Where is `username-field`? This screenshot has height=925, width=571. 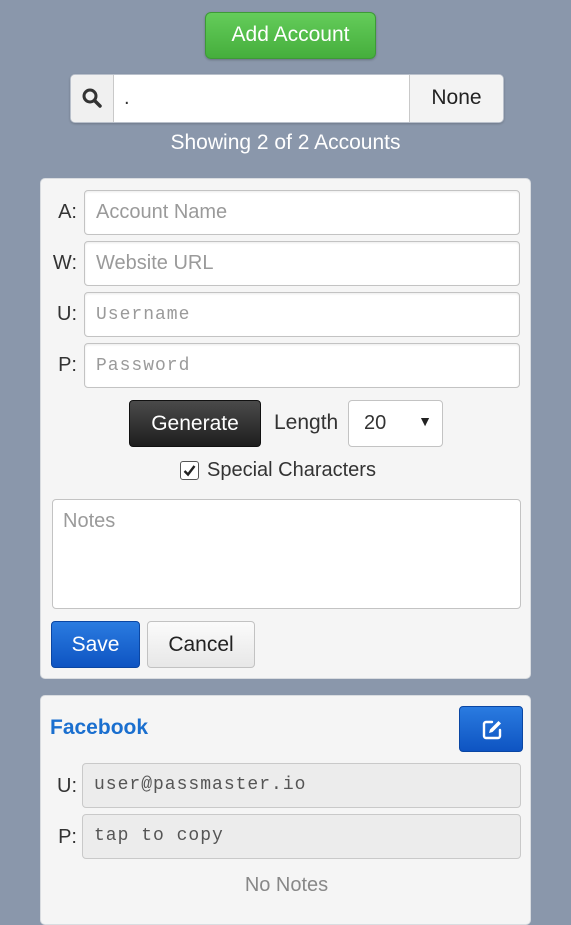
username-field is located at coordinates (302, 314).